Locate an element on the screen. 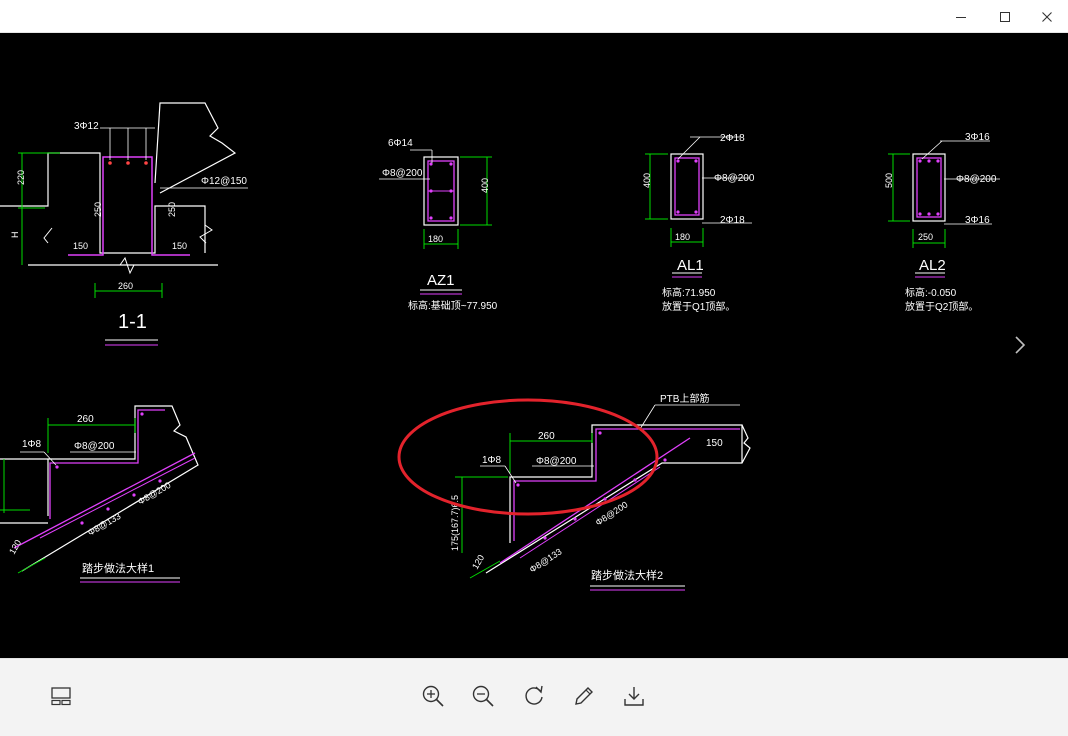 The height and width of the screenshot is (736, 1068). stair-1-rebar-2: Φ8@200 is located at coordinates (94, 446).